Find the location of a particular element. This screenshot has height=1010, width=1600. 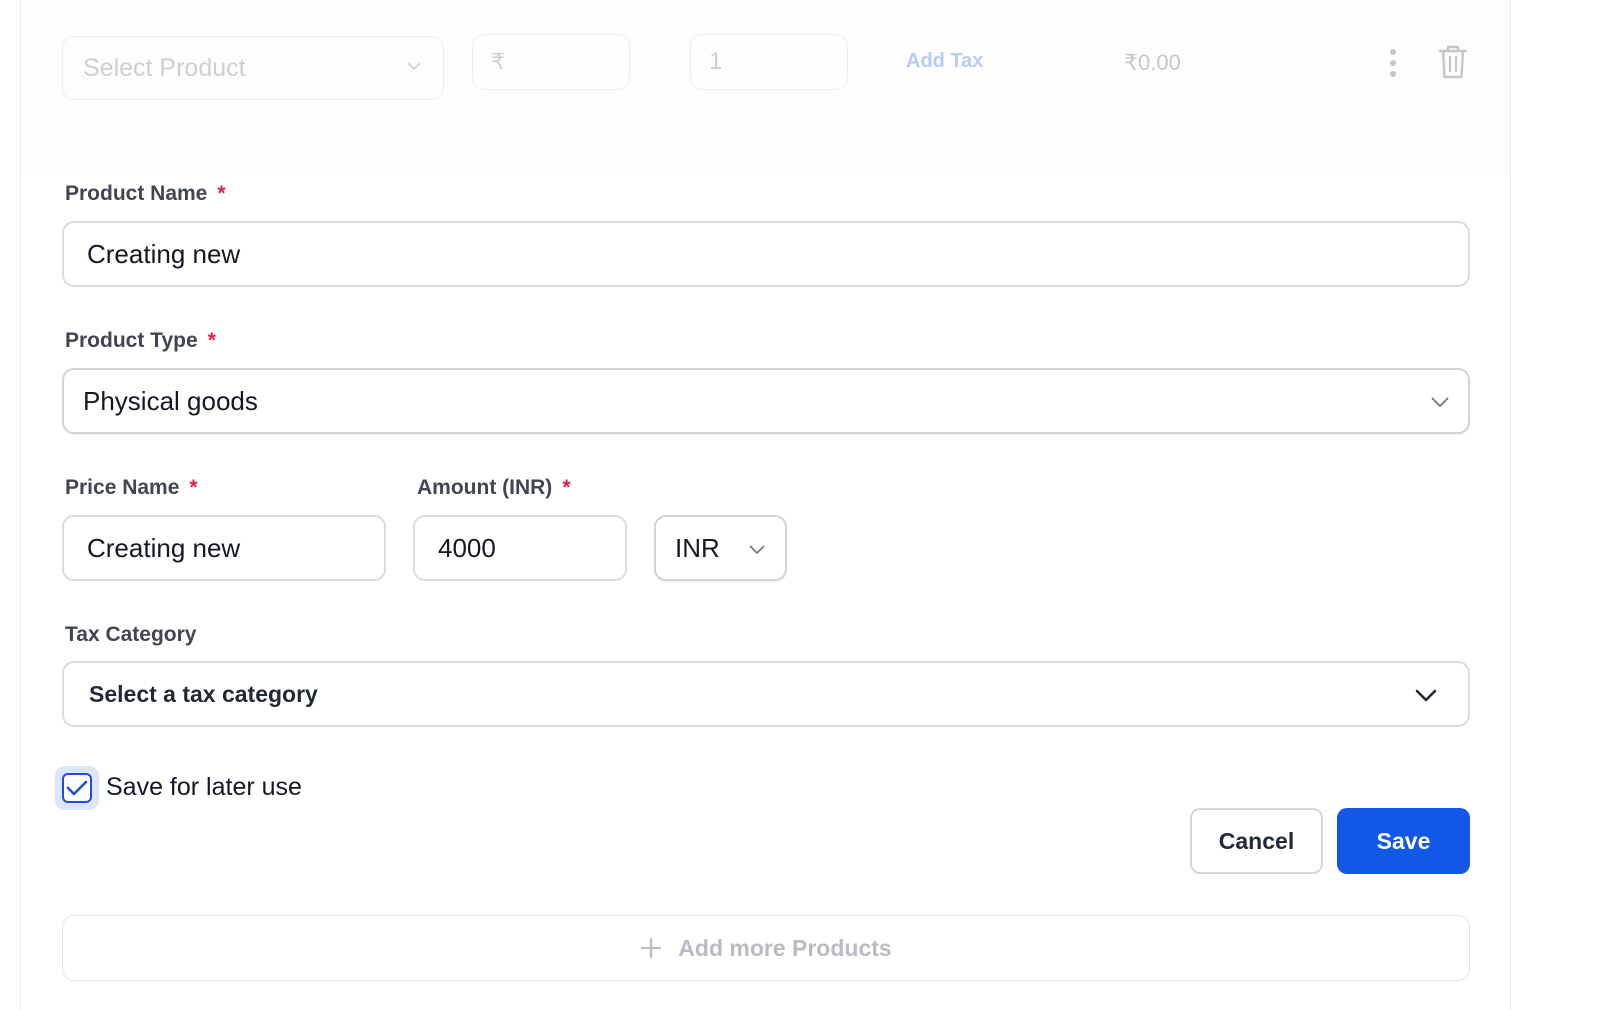

tax-category-label: Tax Category is located at coordinates (131, 635).